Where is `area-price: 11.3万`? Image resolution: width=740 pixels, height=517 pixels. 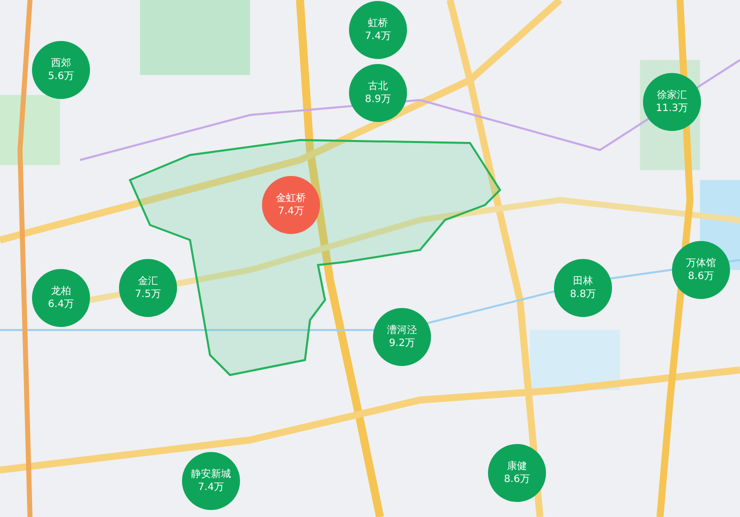 area-price: 11.3万 is located at coordinates (672, 108).